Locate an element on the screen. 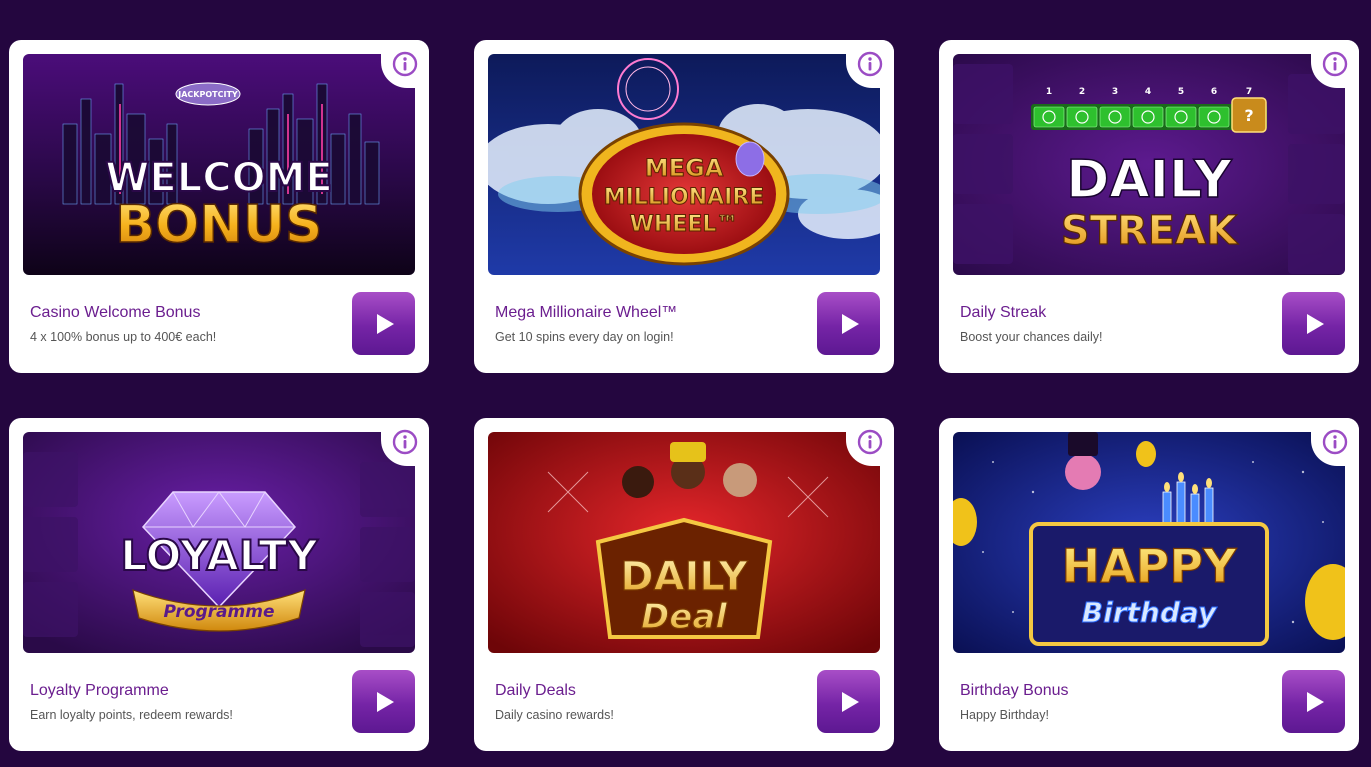  banner-line2: Birthday is located at coordinates (1150, 612).